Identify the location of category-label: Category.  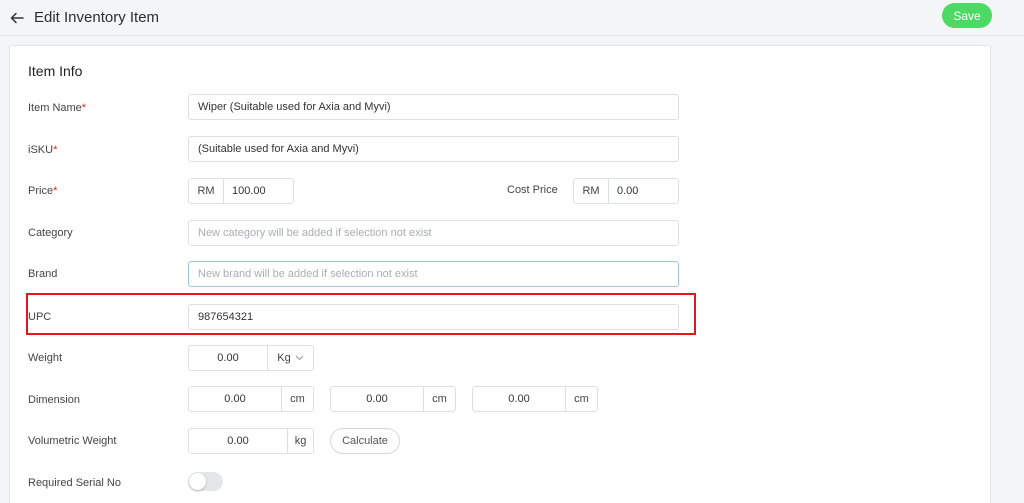
(50, 233).